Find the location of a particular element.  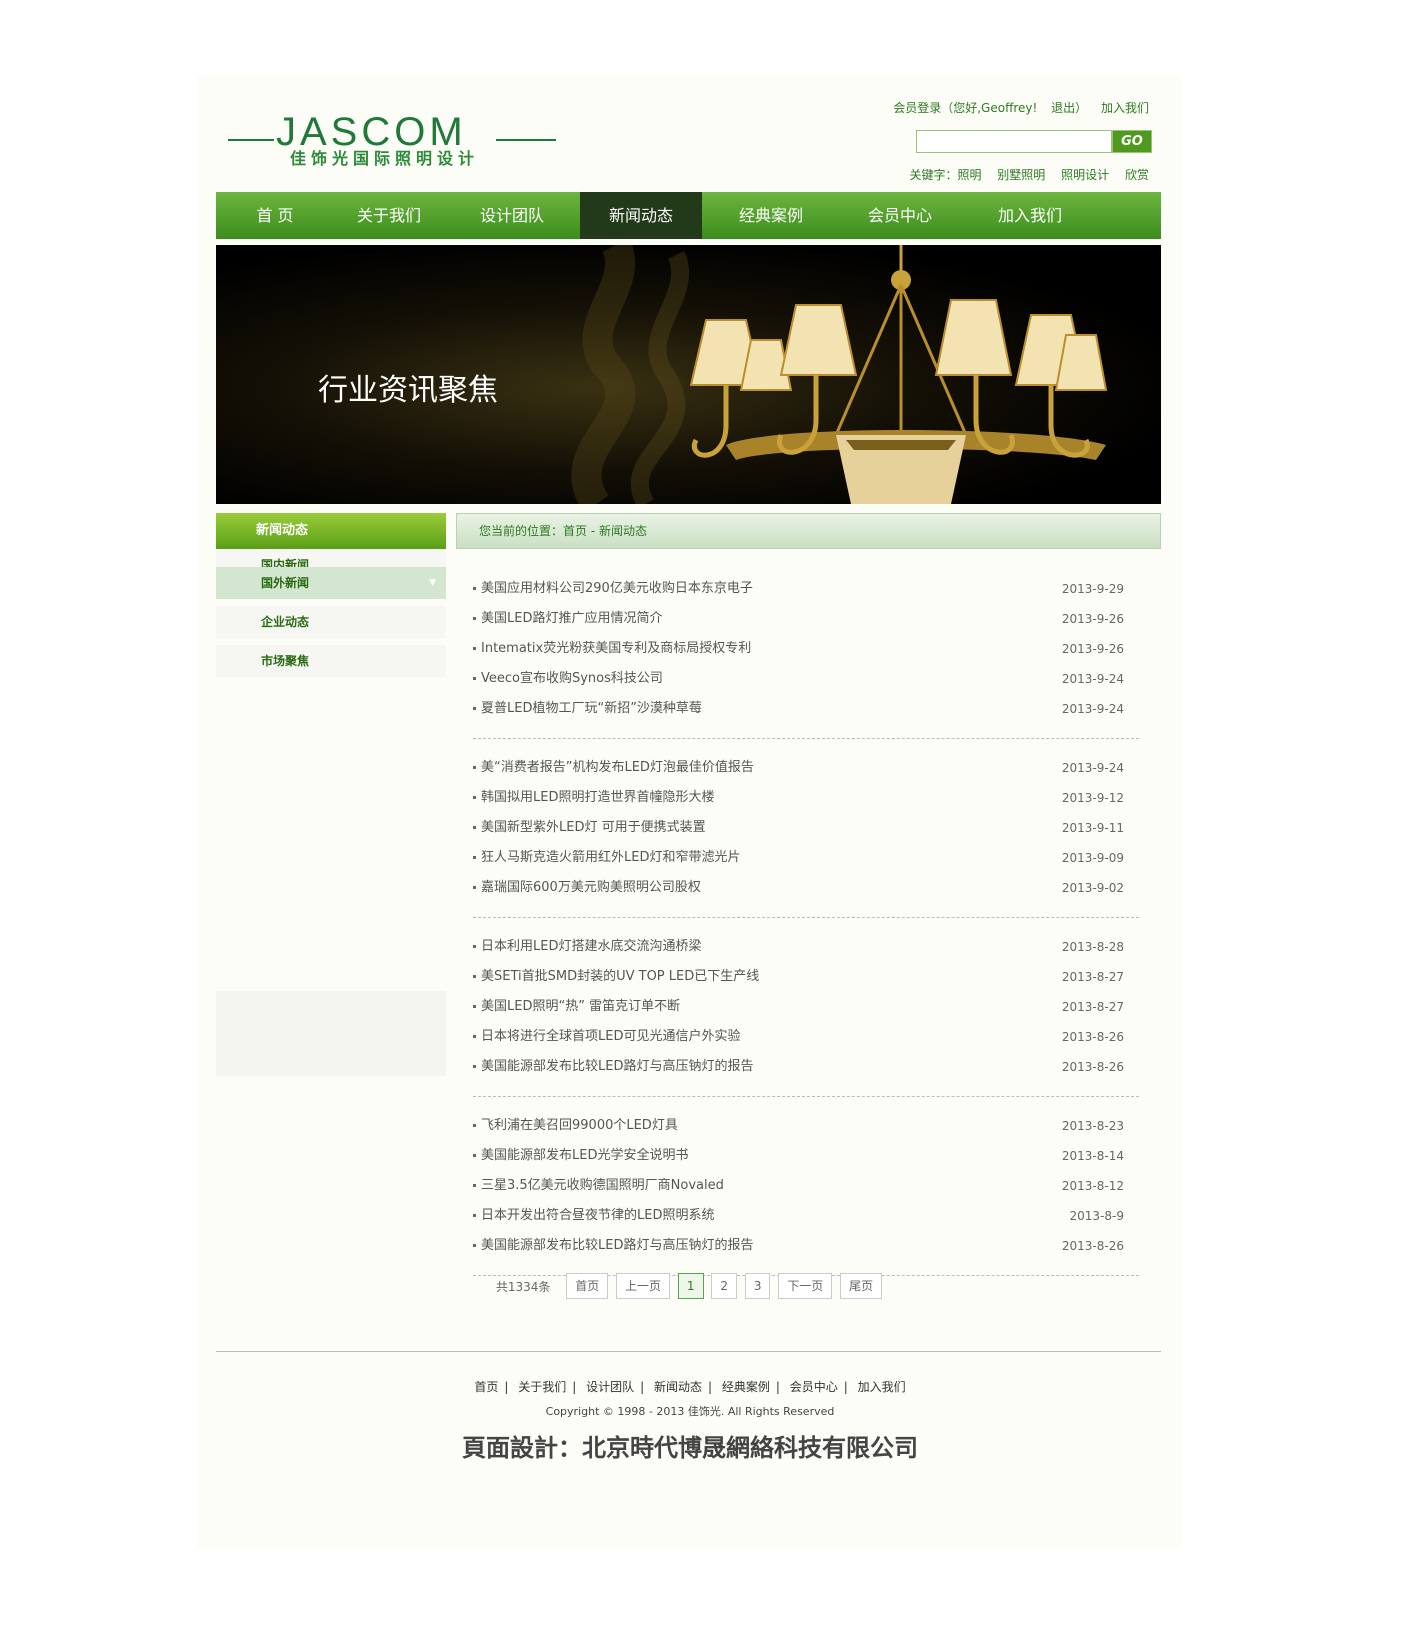

news-date: 2013-8-14 is located at coordinates (1092, 1156).